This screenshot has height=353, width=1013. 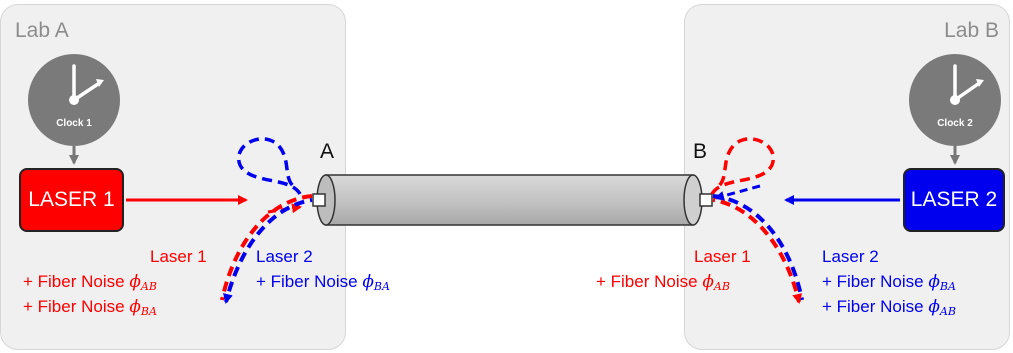 I want to click on laser-2-label: LASER 2, so click(x=954, y=199).